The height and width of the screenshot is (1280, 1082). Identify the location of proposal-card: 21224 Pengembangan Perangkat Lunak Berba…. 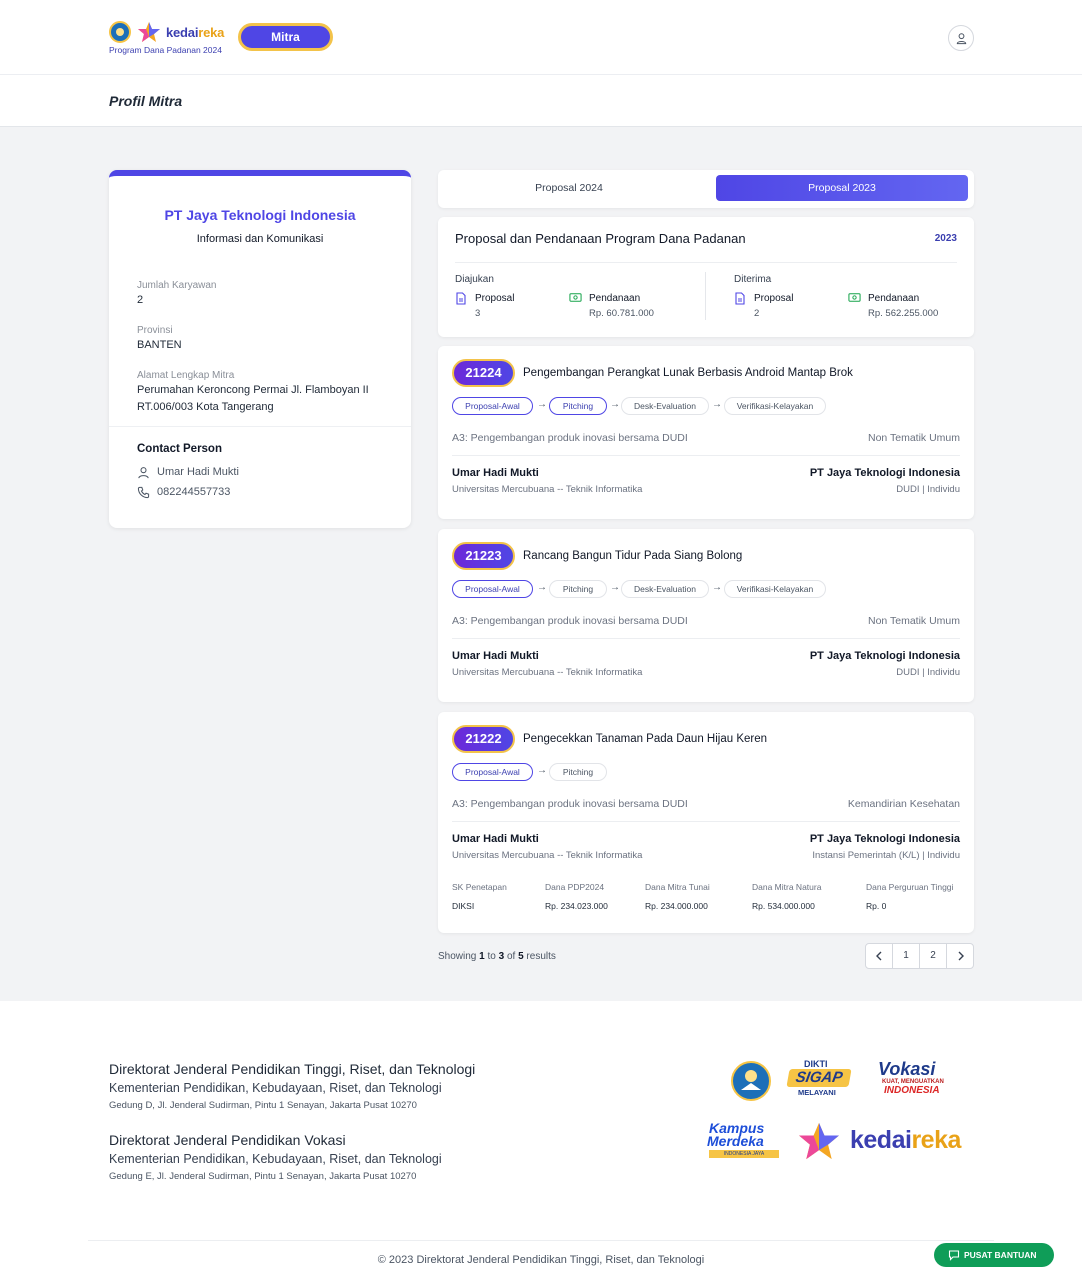
(706, 432).